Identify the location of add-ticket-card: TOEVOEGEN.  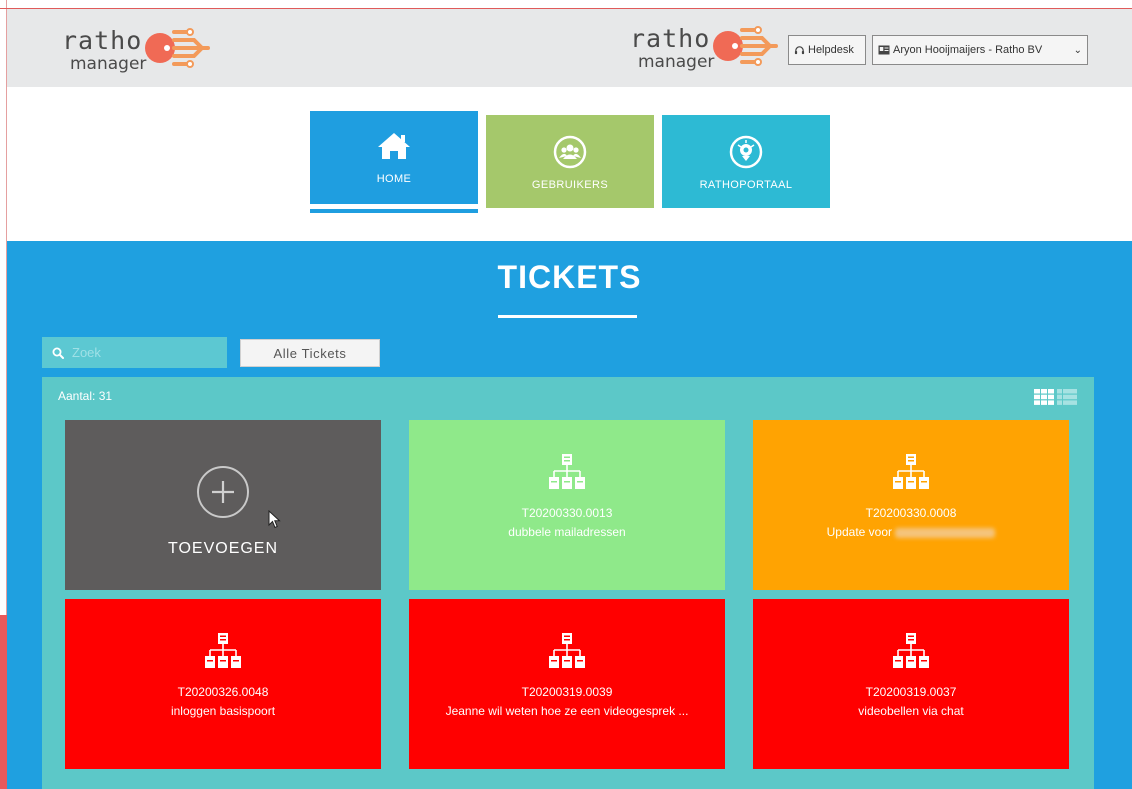
(223, 505).